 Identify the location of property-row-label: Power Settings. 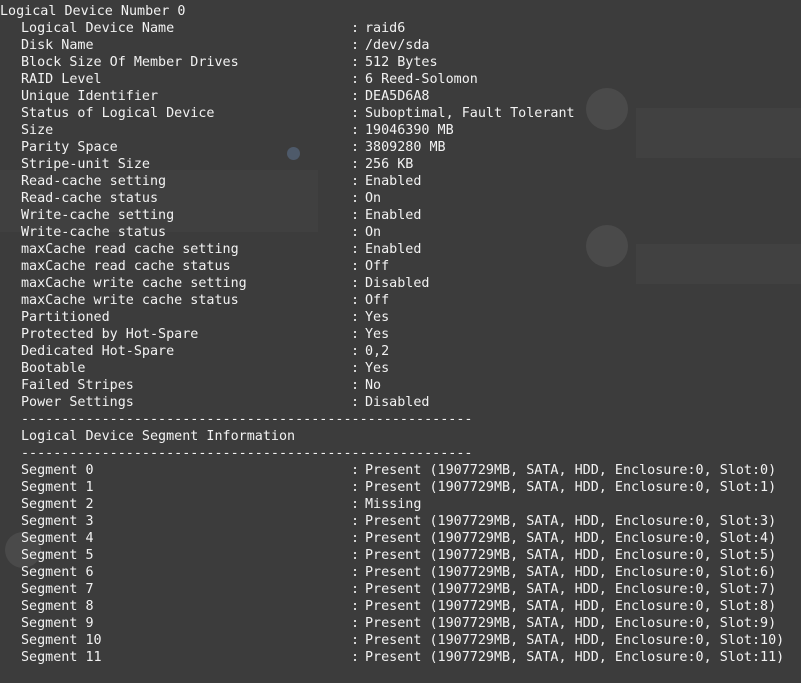
(77, 402).